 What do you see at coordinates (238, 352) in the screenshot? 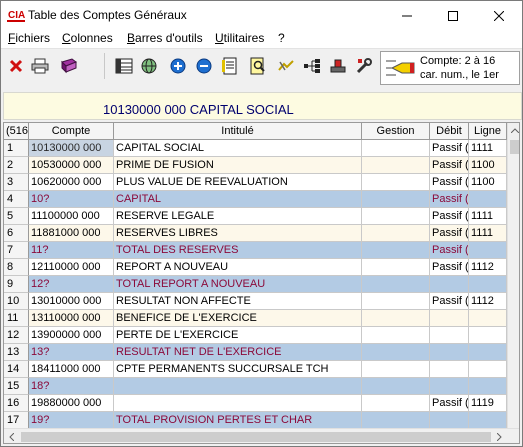
I see `cell-intitule: RESULTAT NET DE L'EXERCICE` at bounding box center [238, 352].